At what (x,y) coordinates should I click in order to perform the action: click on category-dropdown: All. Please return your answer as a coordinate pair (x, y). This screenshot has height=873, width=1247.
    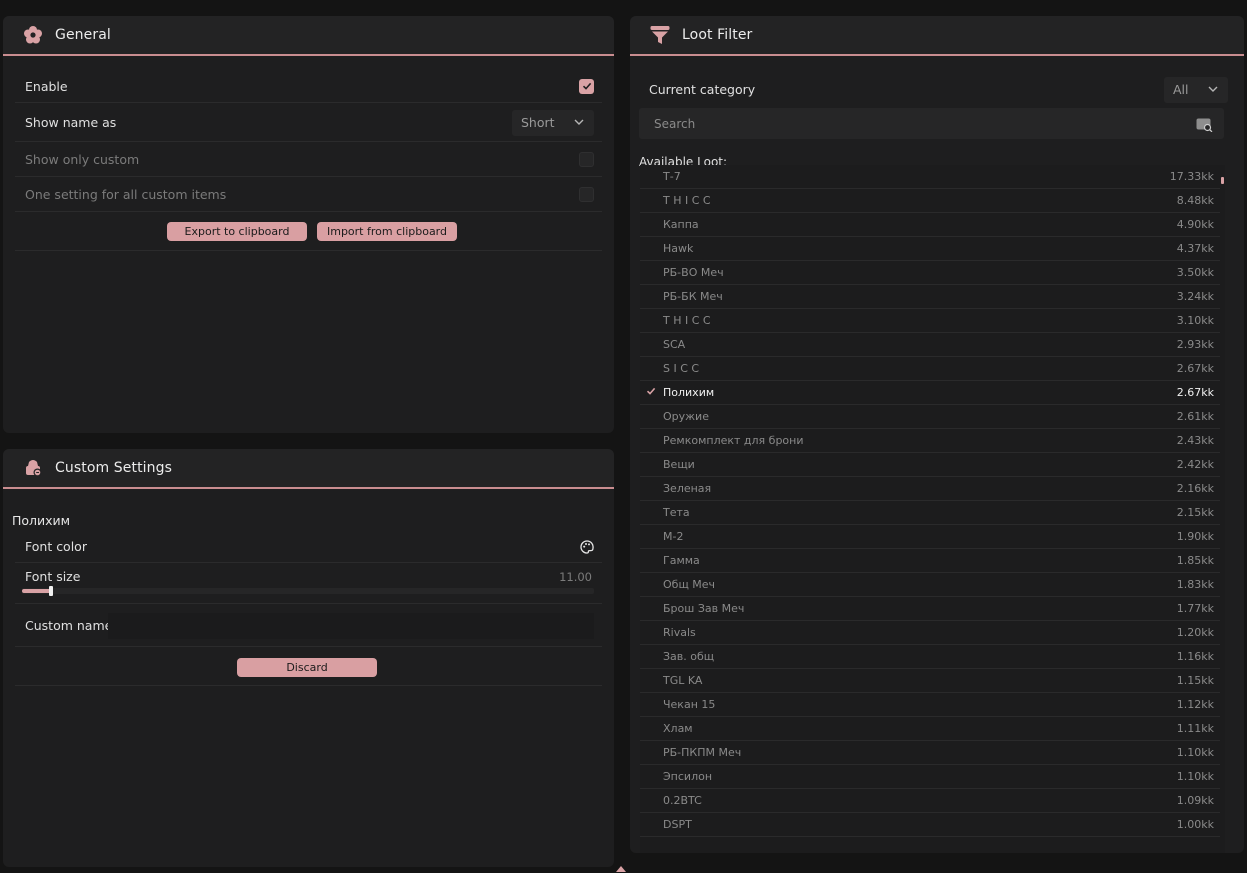
    Looking at the image, I should click on (1196, 89).